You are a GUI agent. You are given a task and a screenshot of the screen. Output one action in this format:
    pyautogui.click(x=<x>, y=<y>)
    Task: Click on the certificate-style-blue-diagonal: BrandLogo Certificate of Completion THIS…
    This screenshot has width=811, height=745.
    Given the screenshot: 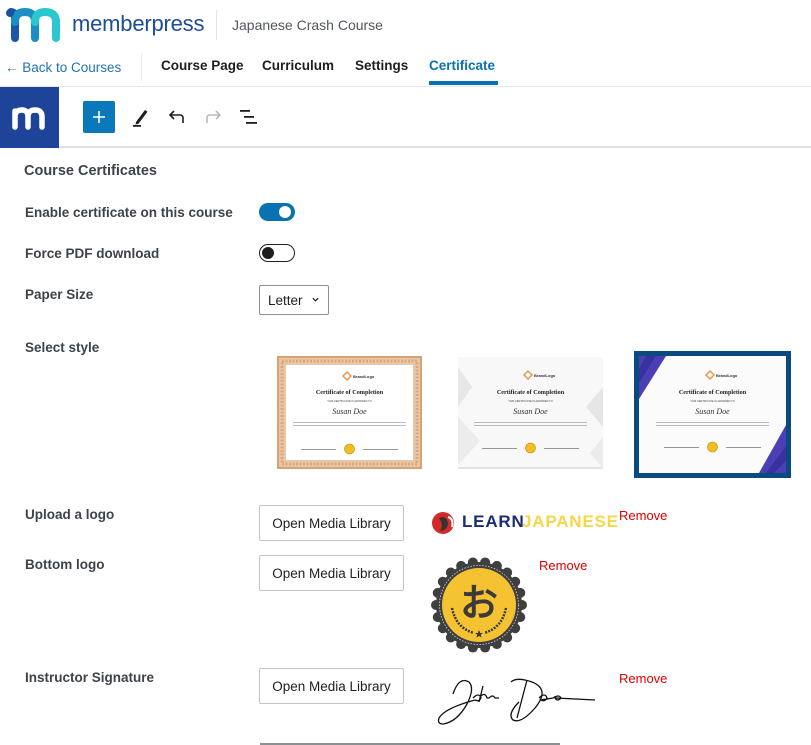 What is the action you would take?
    pyautogui.click(x=712, y=414)
    